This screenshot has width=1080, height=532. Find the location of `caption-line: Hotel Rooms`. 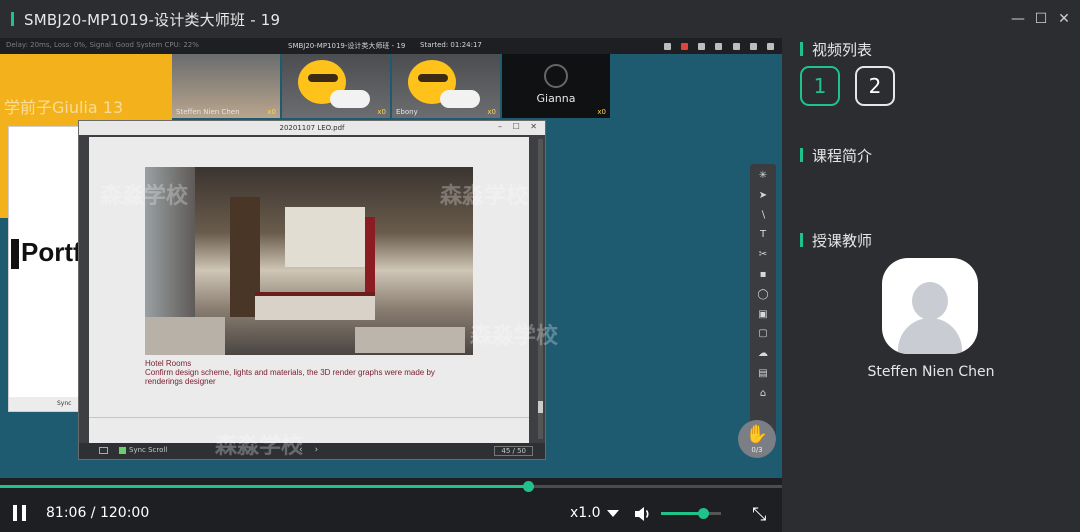

caption-line: Hotel Rooms is located at coordinates (168, 363).